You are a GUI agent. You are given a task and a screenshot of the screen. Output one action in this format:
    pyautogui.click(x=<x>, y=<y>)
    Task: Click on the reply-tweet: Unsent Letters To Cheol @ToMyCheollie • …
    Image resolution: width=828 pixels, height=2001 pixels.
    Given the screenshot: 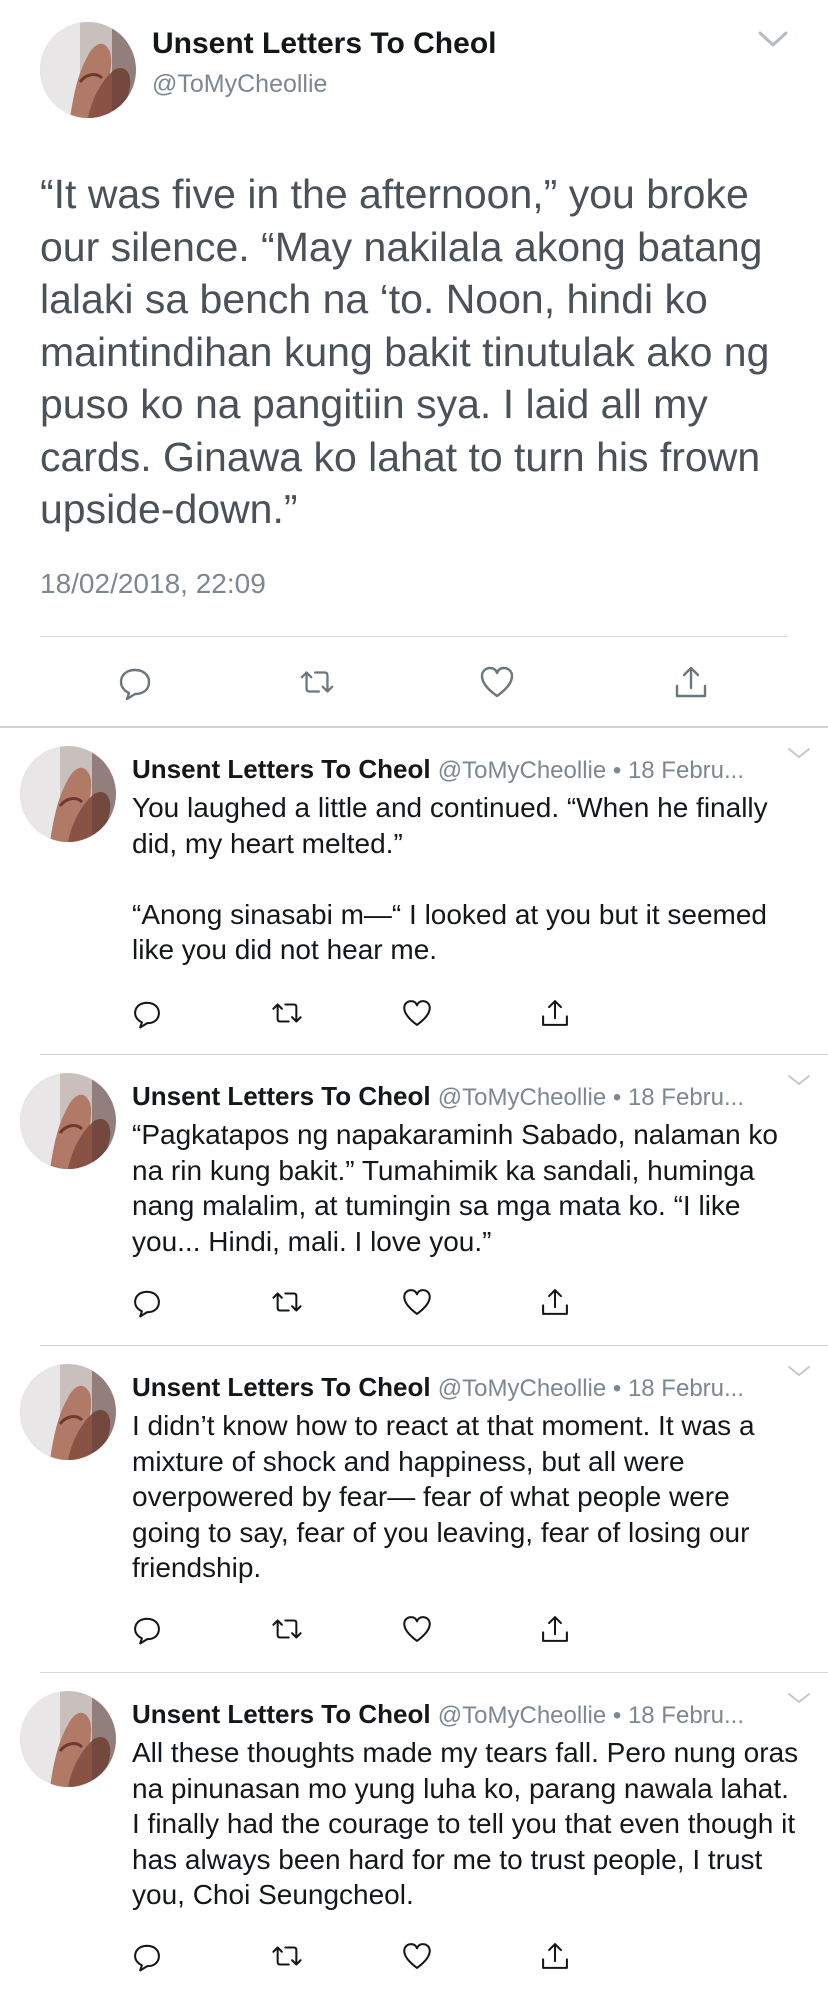 What is the action you would take?
    pyautogui.click(x=414, y=1200)
    